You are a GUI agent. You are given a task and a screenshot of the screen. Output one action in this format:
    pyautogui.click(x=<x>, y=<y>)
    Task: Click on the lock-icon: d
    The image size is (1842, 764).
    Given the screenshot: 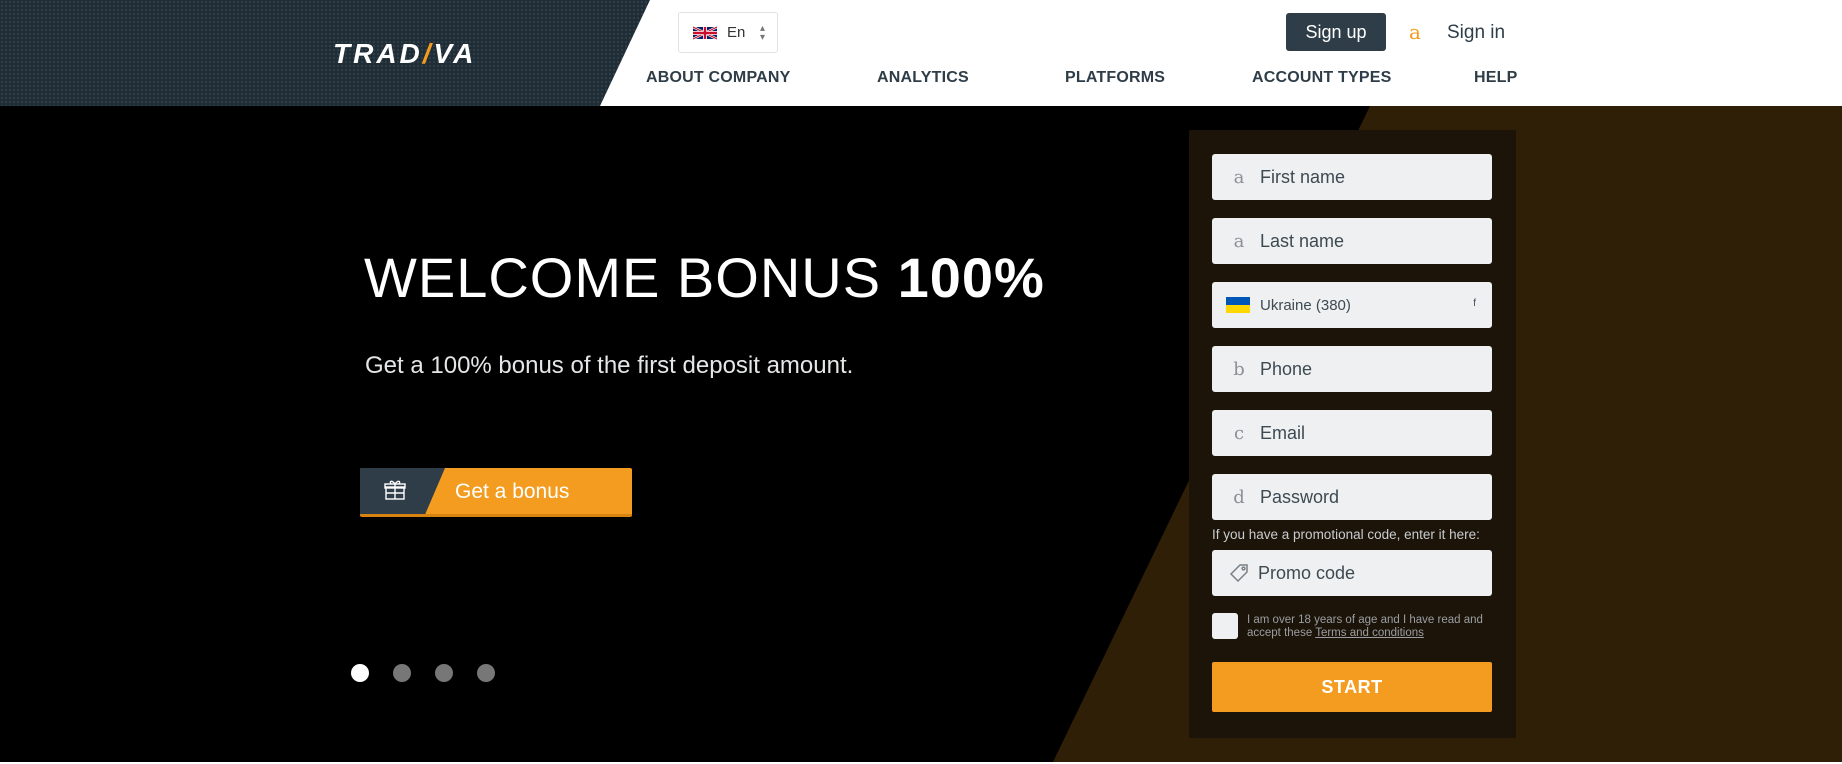 What is the action you would take?
    pyautogui.click(x=1239, y=497)
    